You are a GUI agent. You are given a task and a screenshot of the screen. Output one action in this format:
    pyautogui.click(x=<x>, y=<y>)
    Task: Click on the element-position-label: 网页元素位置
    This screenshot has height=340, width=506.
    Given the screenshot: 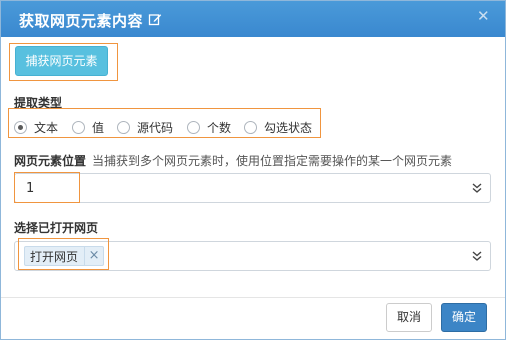 What is the action you would take?
    pyautogui.click(x=50, y=161)
    